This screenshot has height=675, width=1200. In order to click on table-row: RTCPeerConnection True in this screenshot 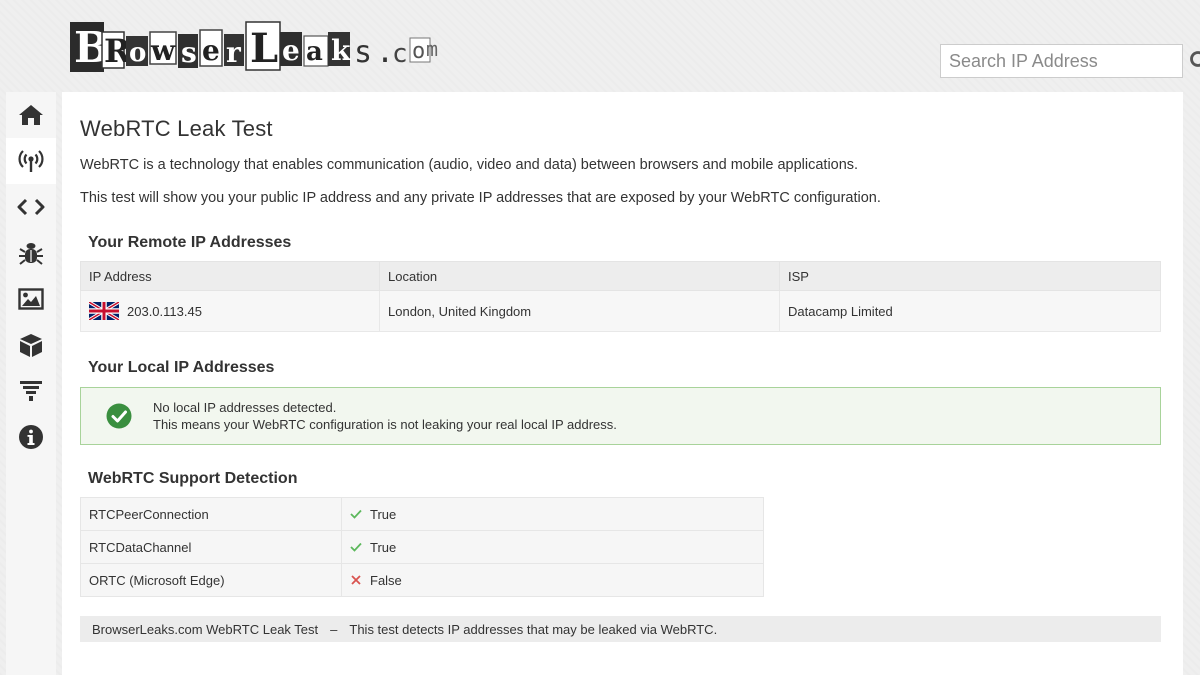, I will do `click(422, 514)`.